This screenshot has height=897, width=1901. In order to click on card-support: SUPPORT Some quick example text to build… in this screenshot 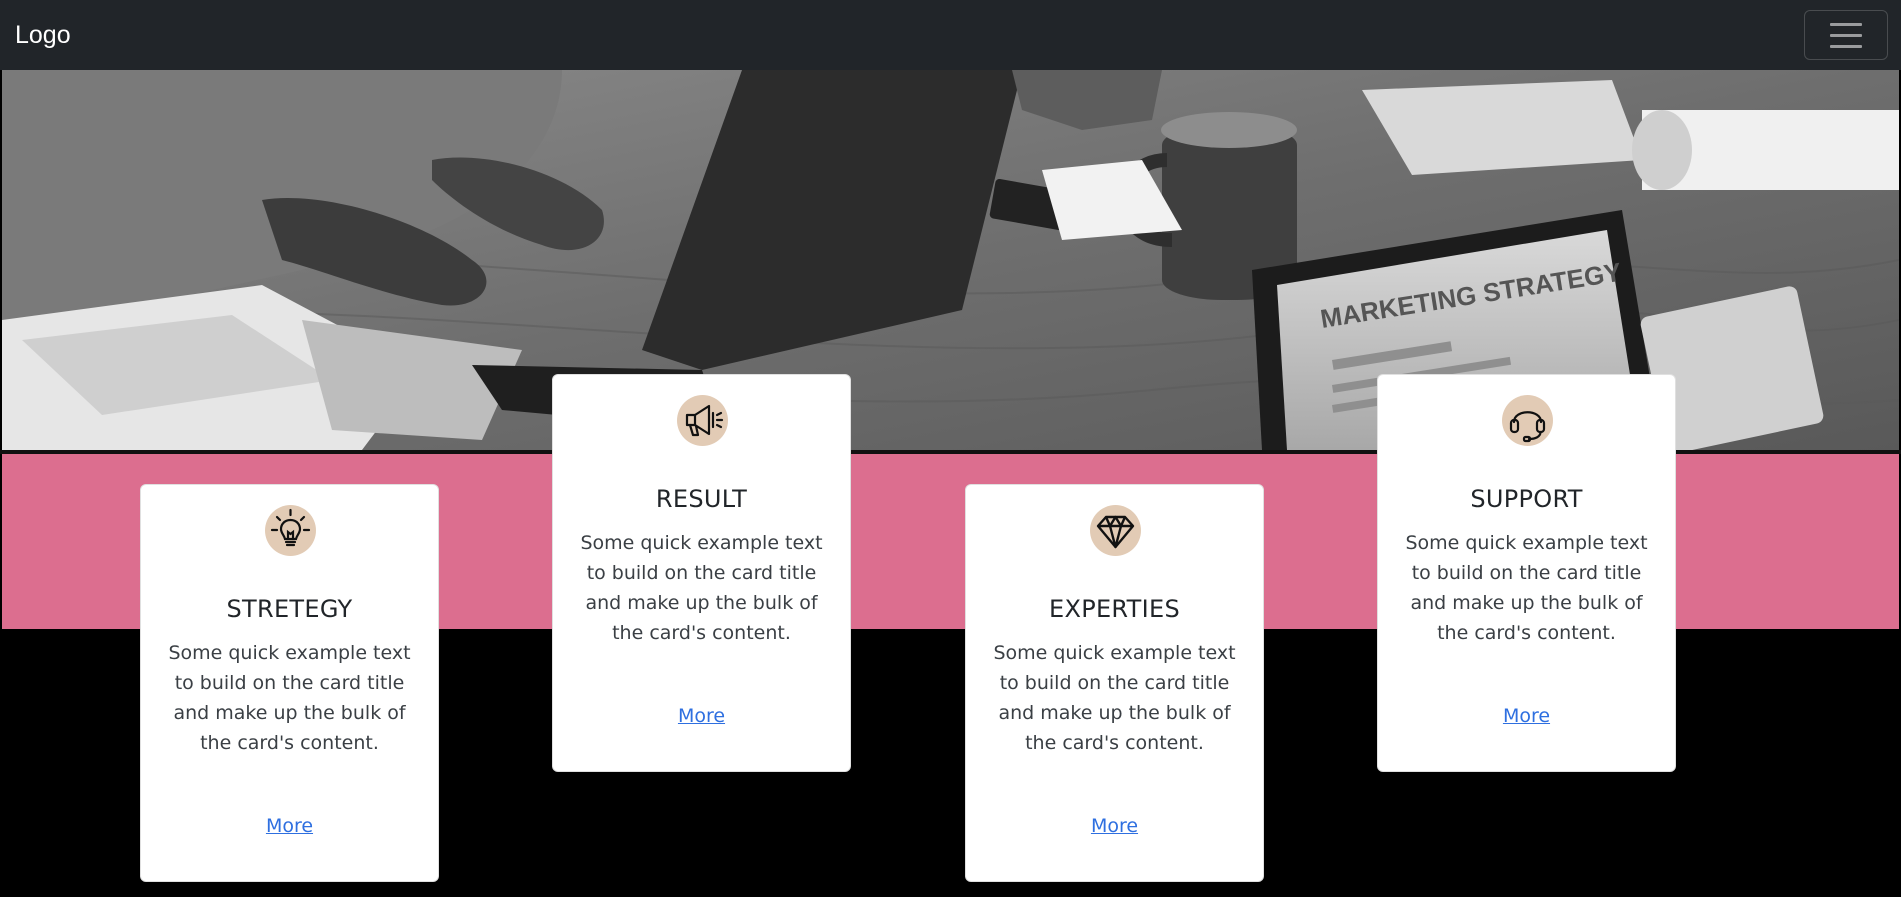, I will do `click(1526, 573)`.